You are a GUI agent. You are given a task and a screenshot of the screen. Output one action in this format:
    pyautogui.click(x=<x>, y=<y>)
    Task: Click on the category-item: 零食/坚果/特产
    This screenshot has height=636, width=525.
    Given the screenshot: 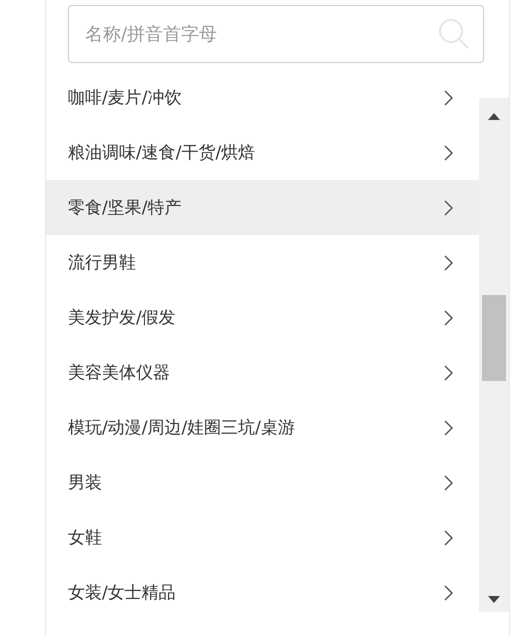 What is the action you would take?
    pyautogui.click(x=262, y=207)
    